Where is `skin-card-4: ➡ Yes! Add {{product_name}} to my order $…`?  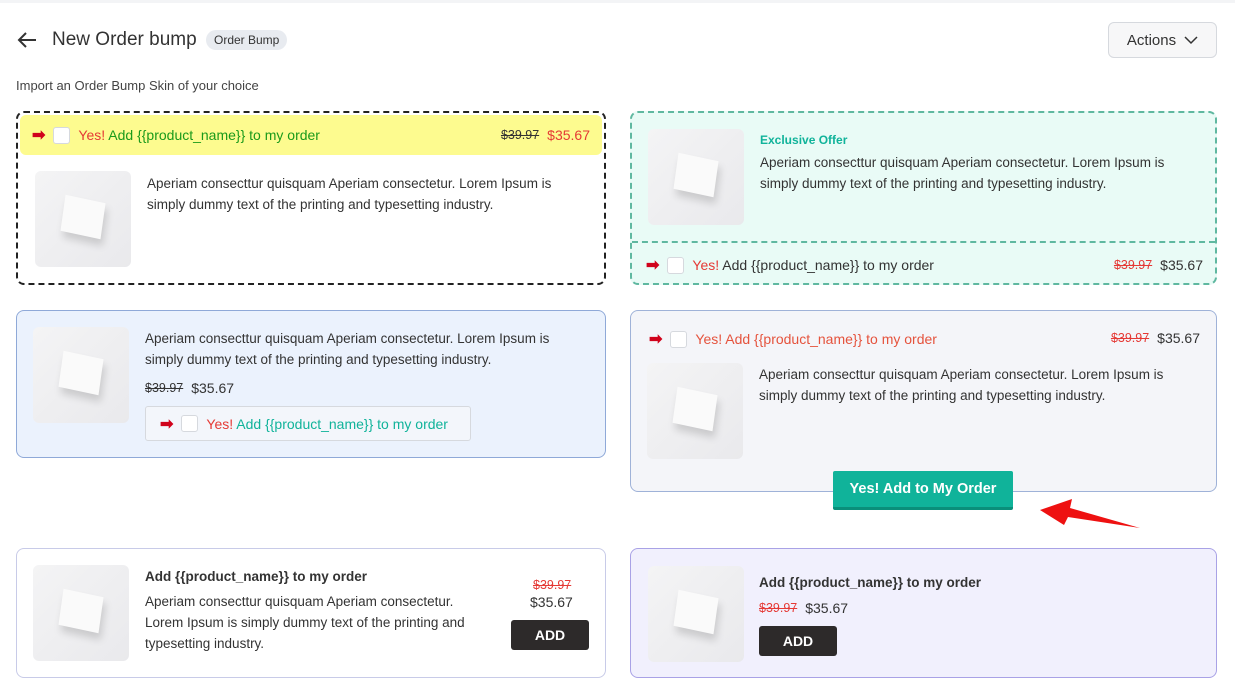
skin-card-4: ➡ Yes! Add {{product_name}} to my order $… is located at coordinates (923, 401).